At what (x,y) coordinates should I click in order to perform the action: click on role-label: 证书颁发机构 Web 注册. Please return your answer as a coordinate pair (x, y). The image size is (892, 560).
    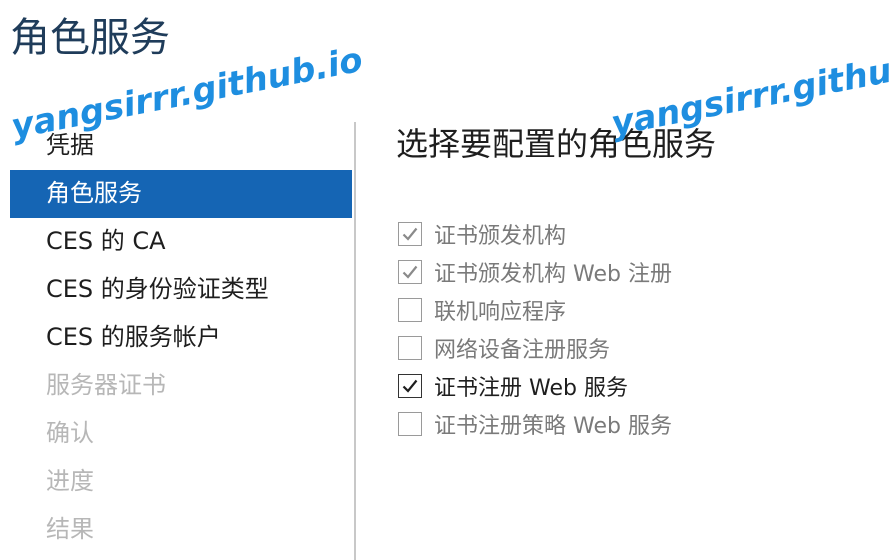
    Looking at the image, I should click on (553, 274).